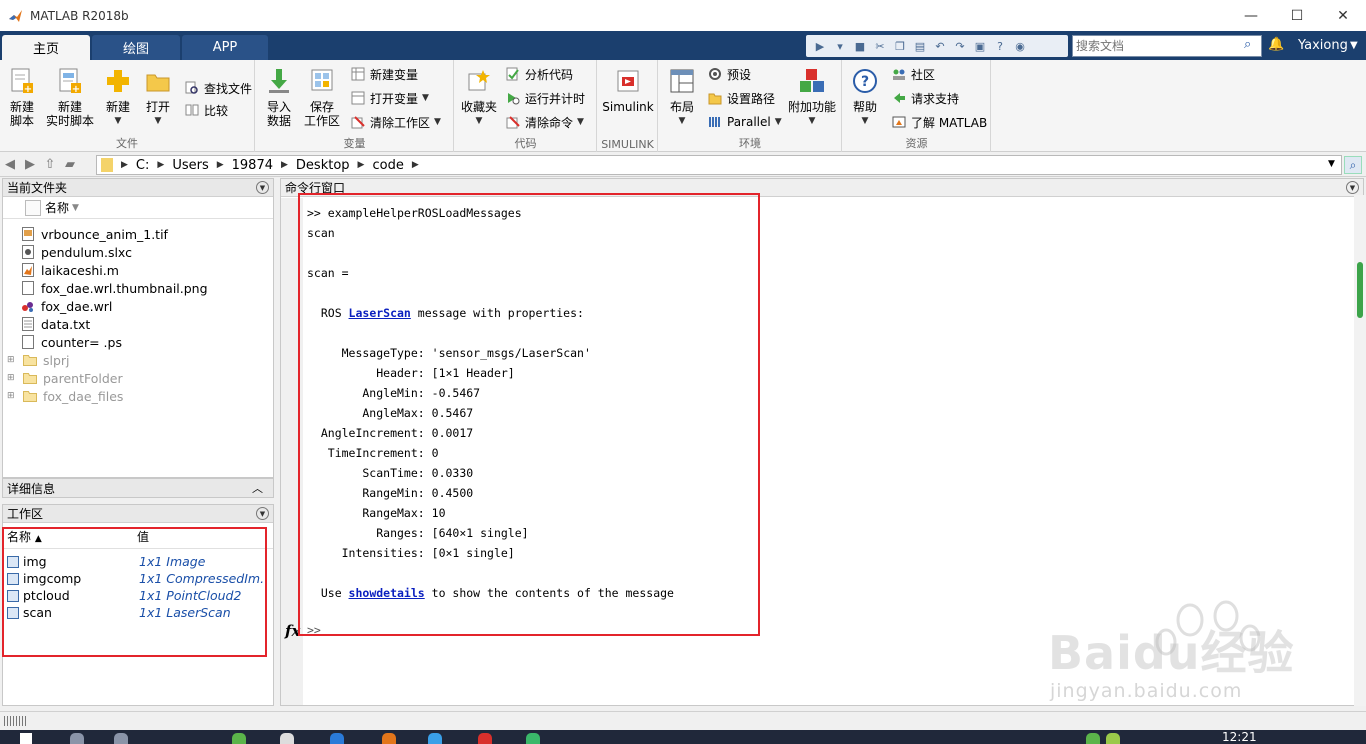 Image resolution: width=1366 pixels, height=744 pixels. Describe the element at coordinates (140, 360) in the screenshot. I see `folder-item: ⊞ slprj` at that location.